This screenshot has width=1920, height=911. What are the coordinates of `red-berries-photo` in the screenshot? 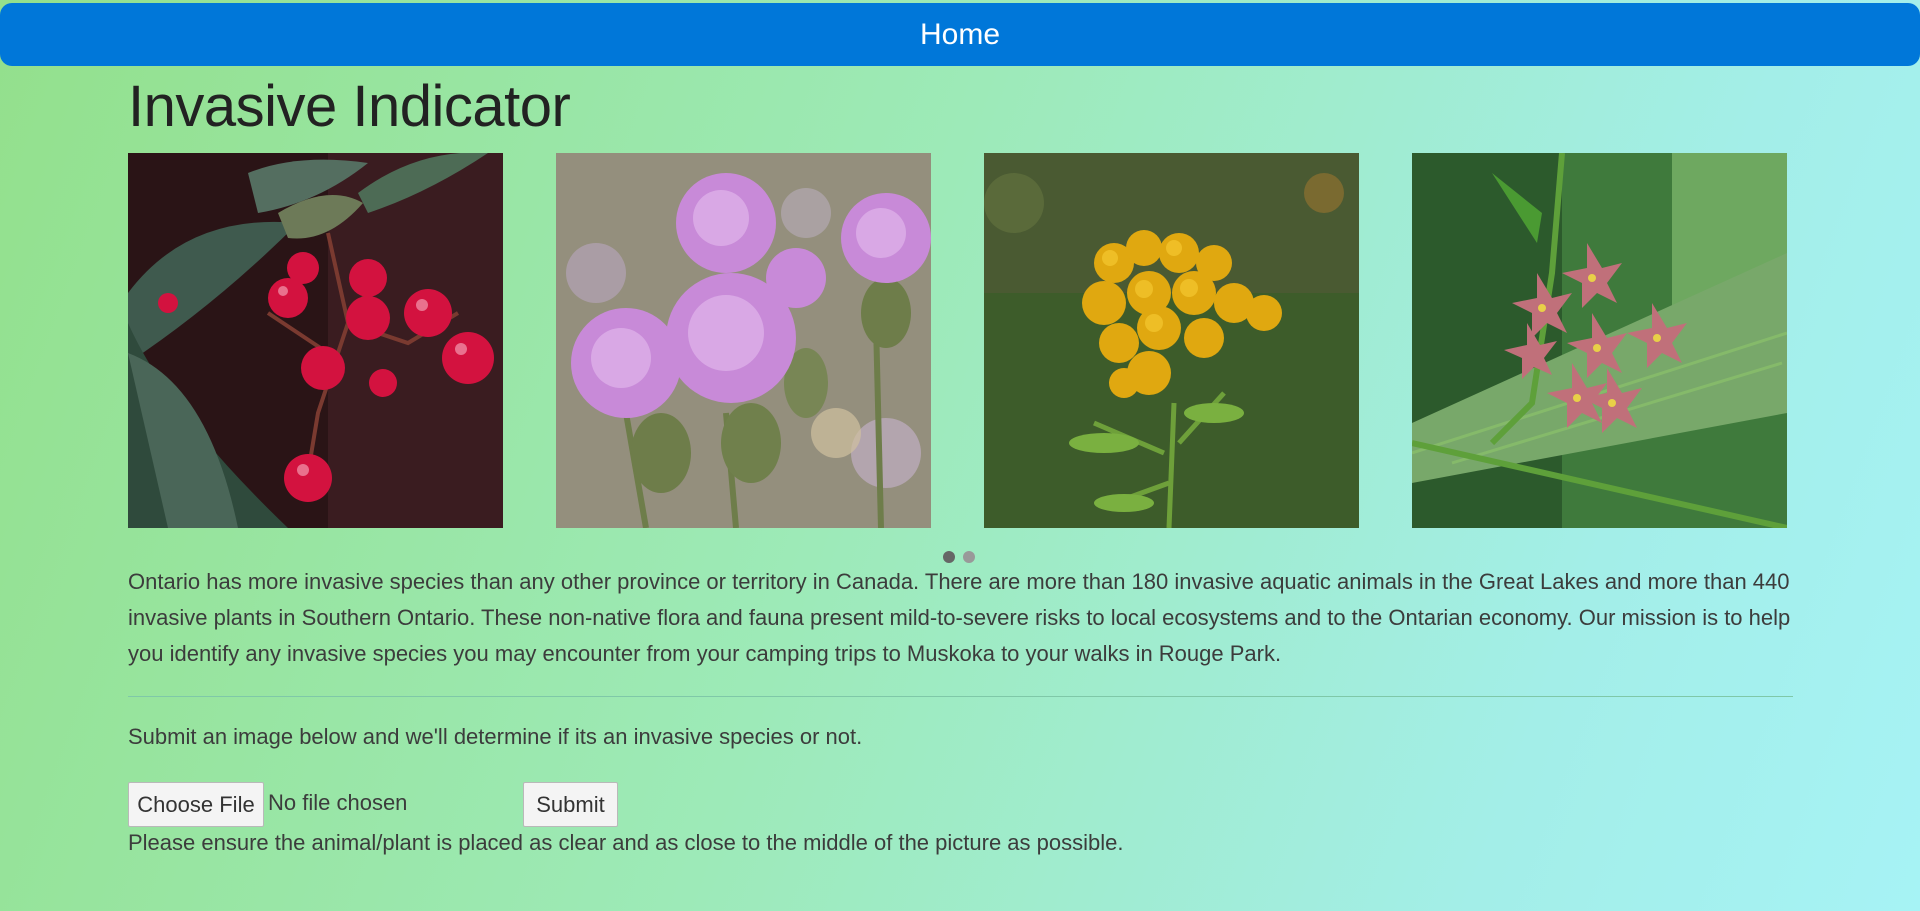 It's located at (315, 340).